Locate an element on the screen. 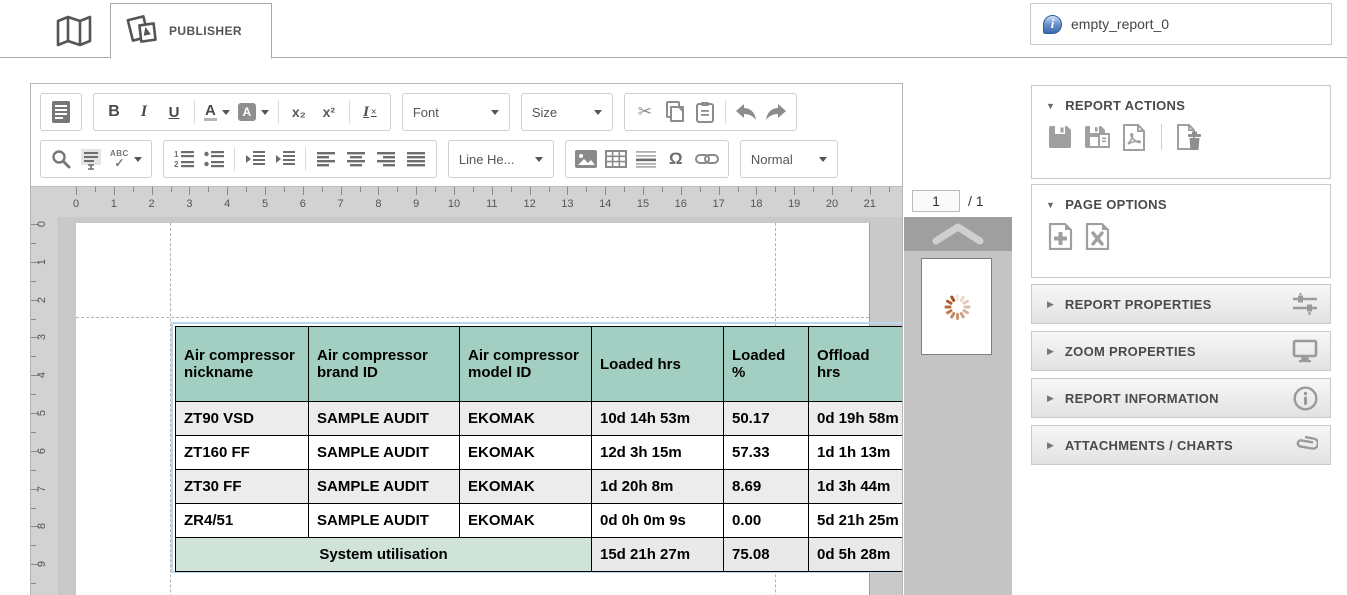 The height and width of the screenshot is (595, 1347). column-header: Loaded hrs is located at coordinates (657, 364).